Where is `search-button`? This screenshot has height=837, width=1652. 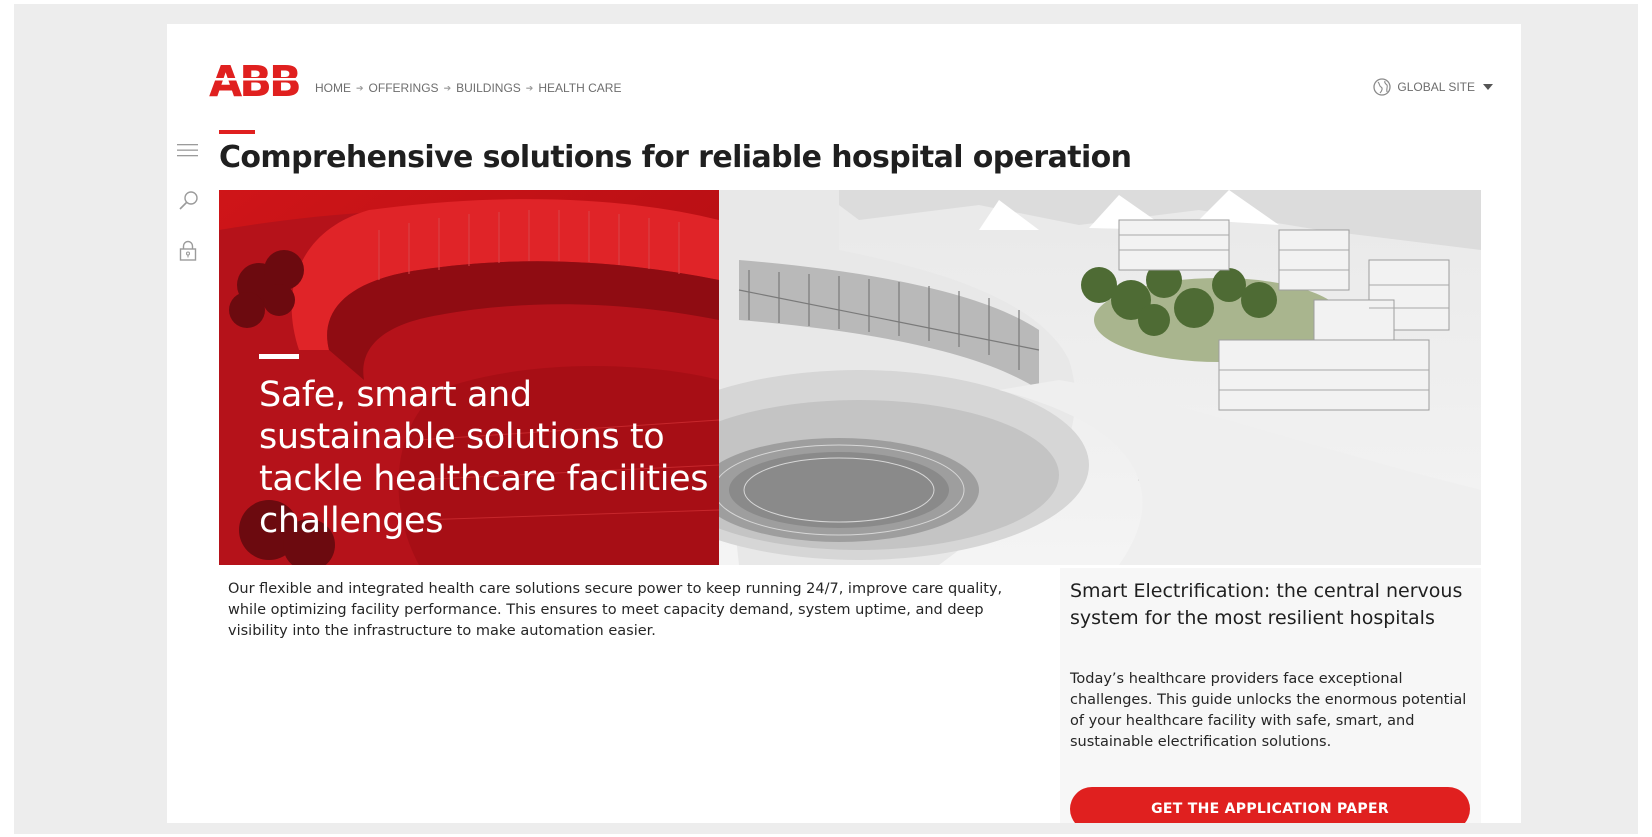 search-button is located at coordinates (188, 201).